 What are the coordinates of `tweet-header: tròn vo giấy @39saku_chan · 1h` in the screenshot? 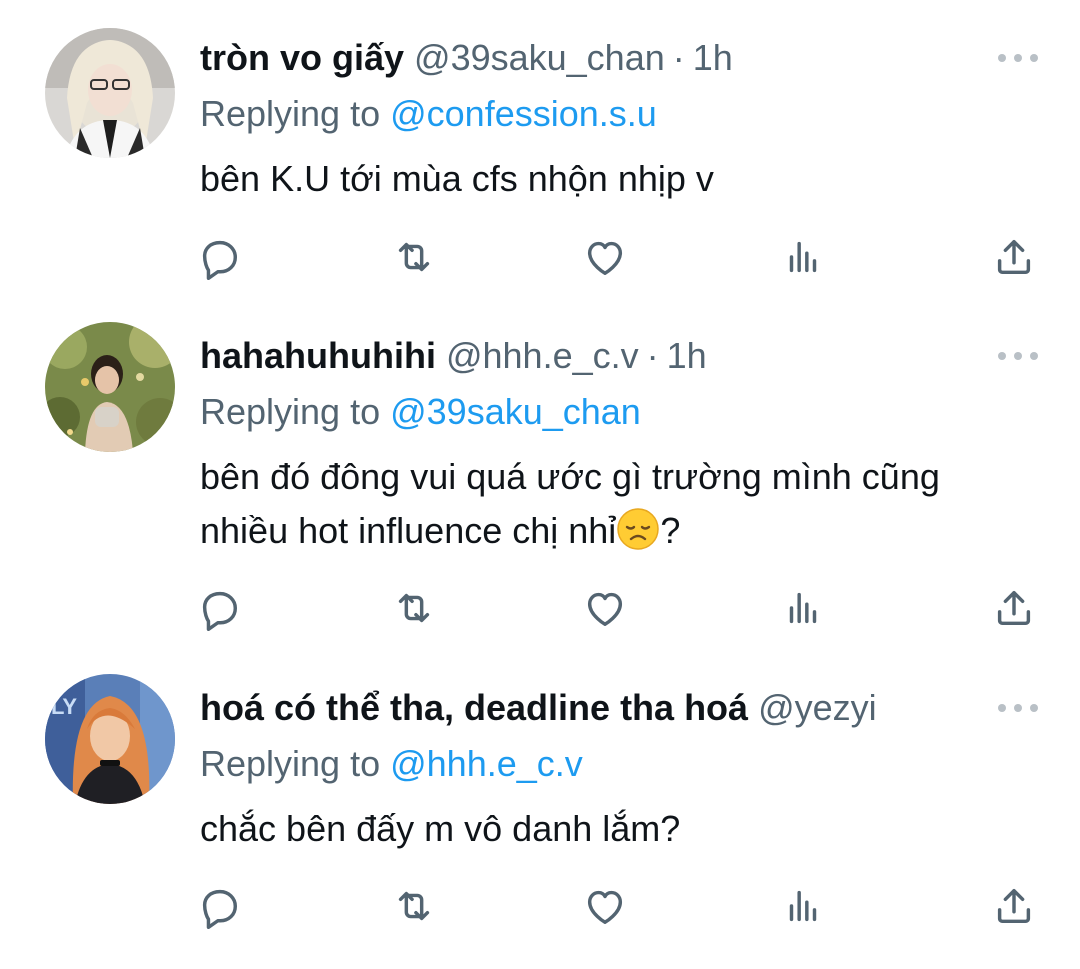 It's located at (466, 58).